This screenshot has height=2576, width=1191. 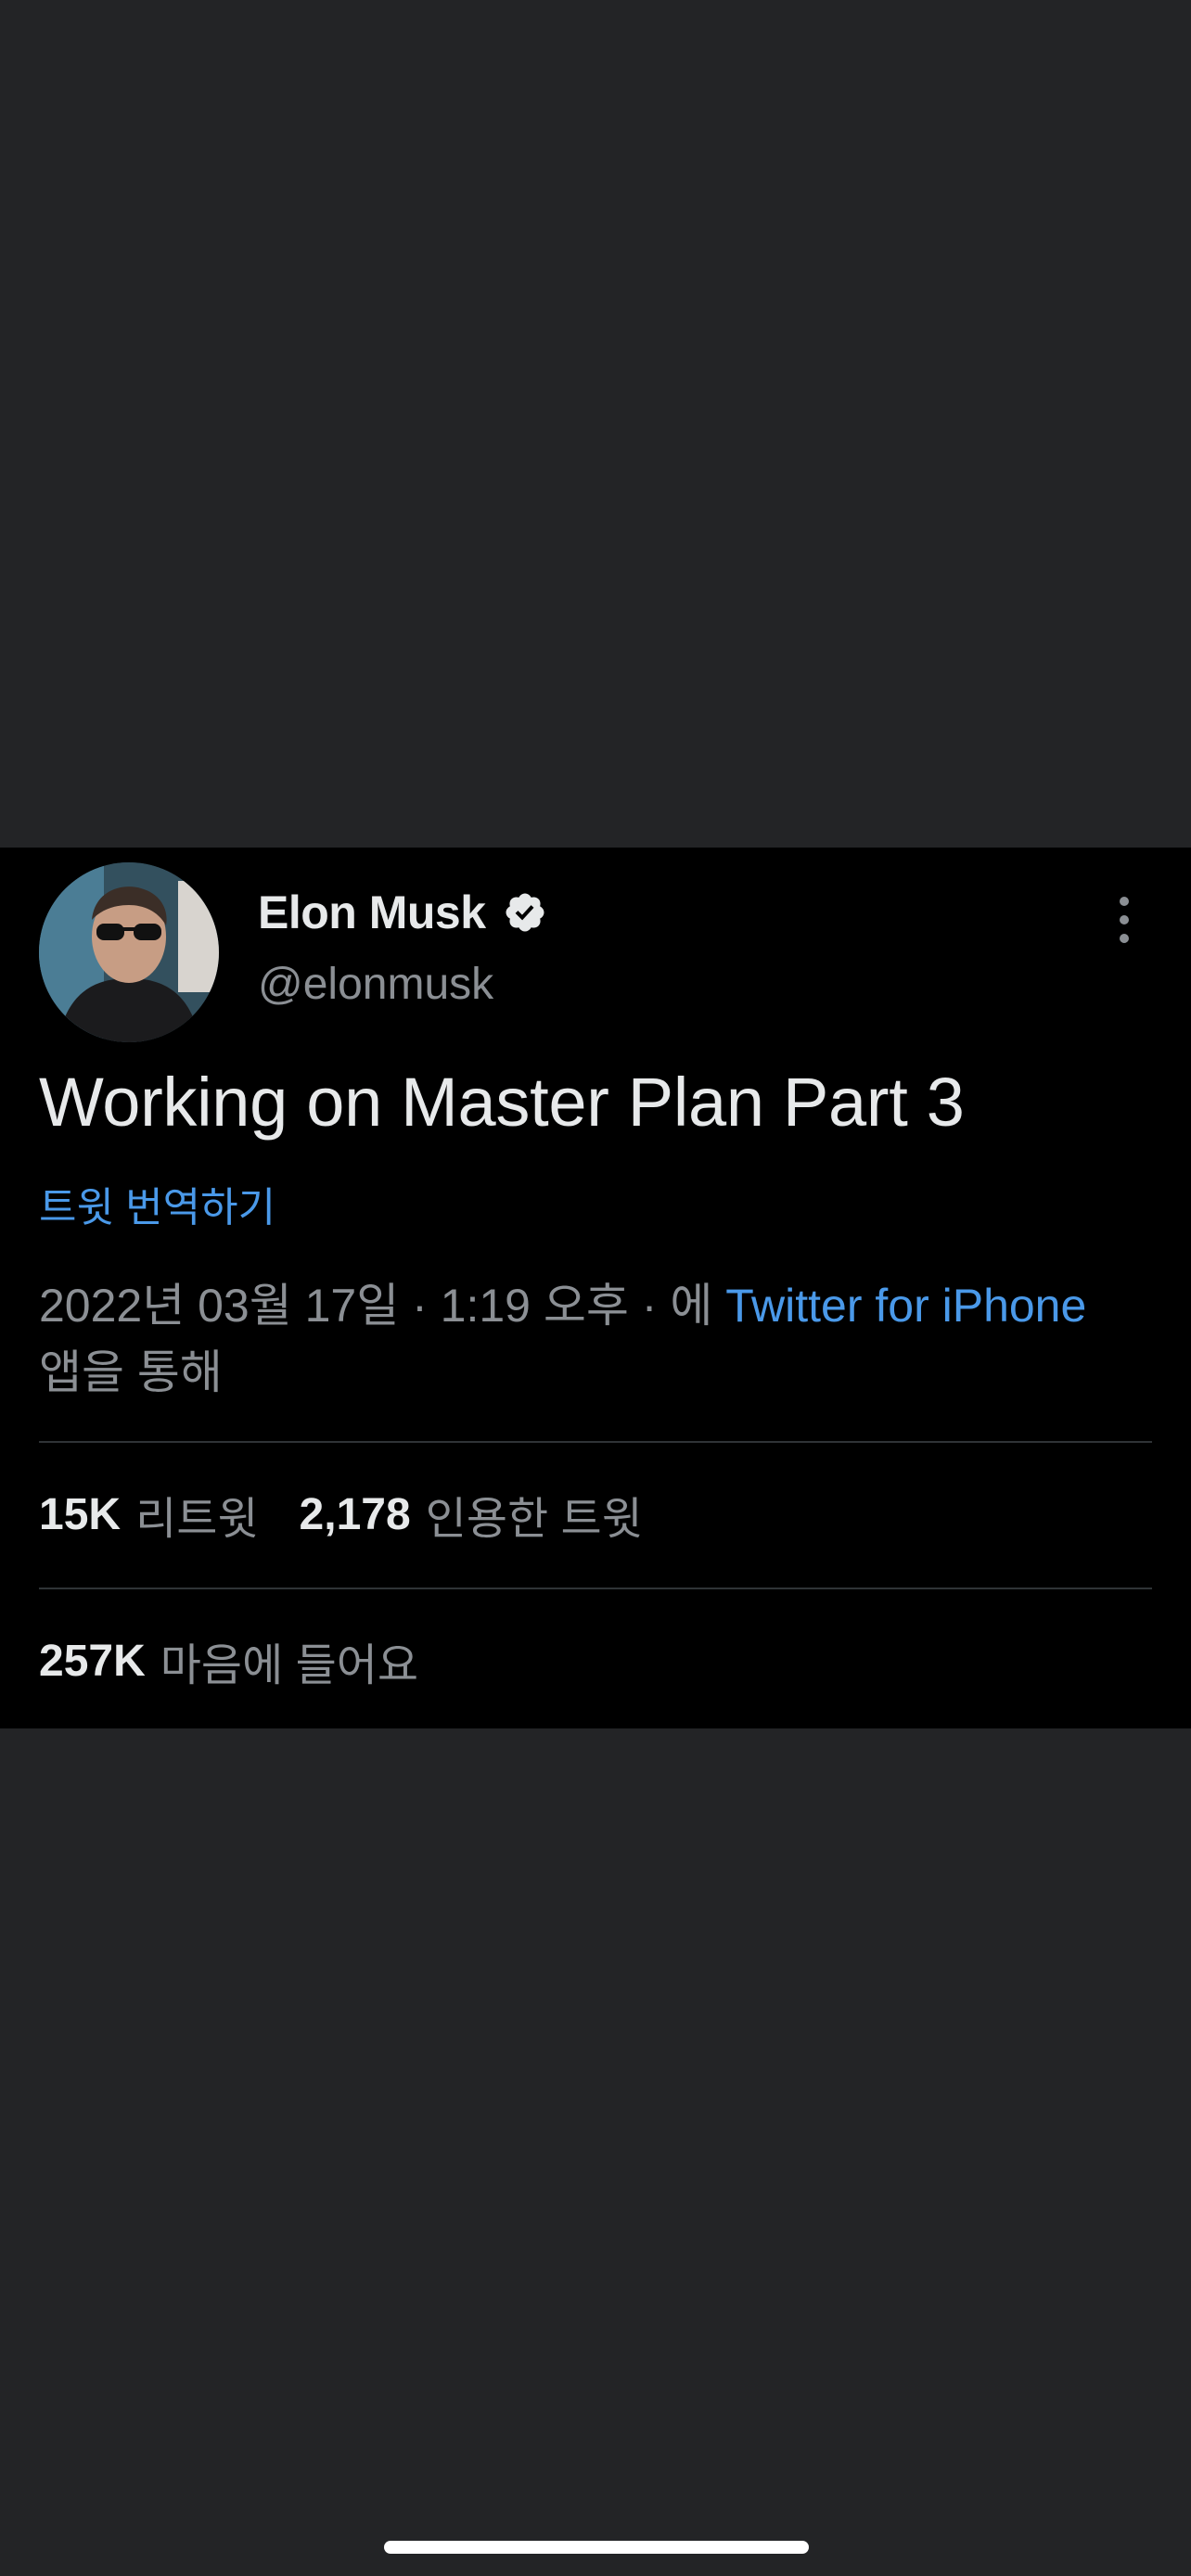 I want to click on author-name-row: Elon Musk, so click(x=402, y=913).